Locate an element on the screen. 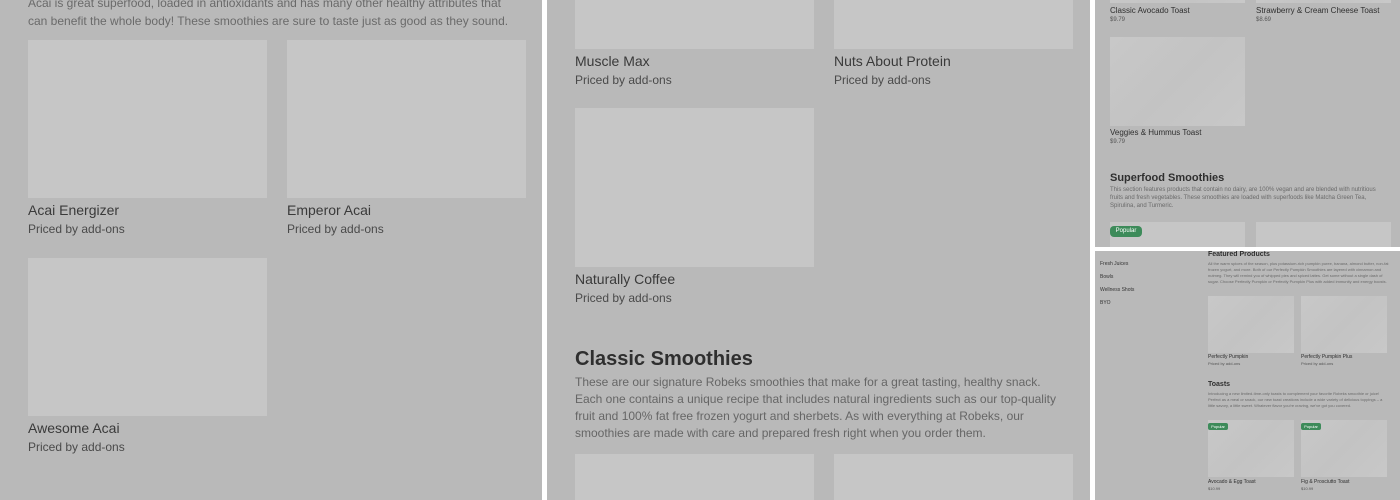 This screenshot has height=500, width=1400. product-name: Nuts About Protein is located at coordinates (892, 61).